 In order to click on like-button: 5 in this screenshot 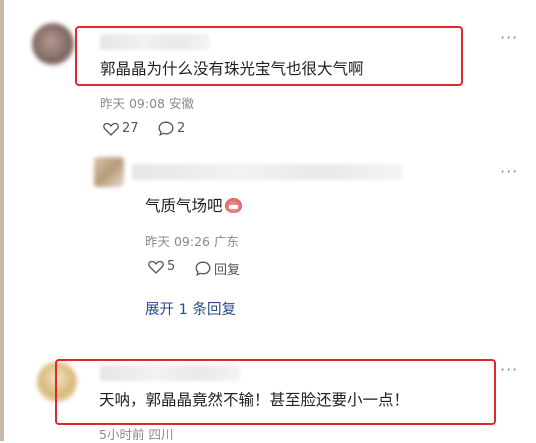, I will do `click(161, 266)`.